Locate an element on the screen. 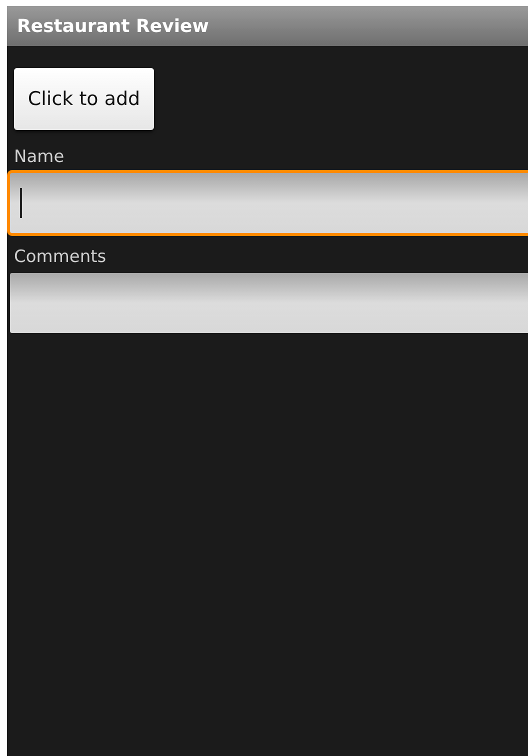  add-button: Click to add is located at coordinates (84, 99).